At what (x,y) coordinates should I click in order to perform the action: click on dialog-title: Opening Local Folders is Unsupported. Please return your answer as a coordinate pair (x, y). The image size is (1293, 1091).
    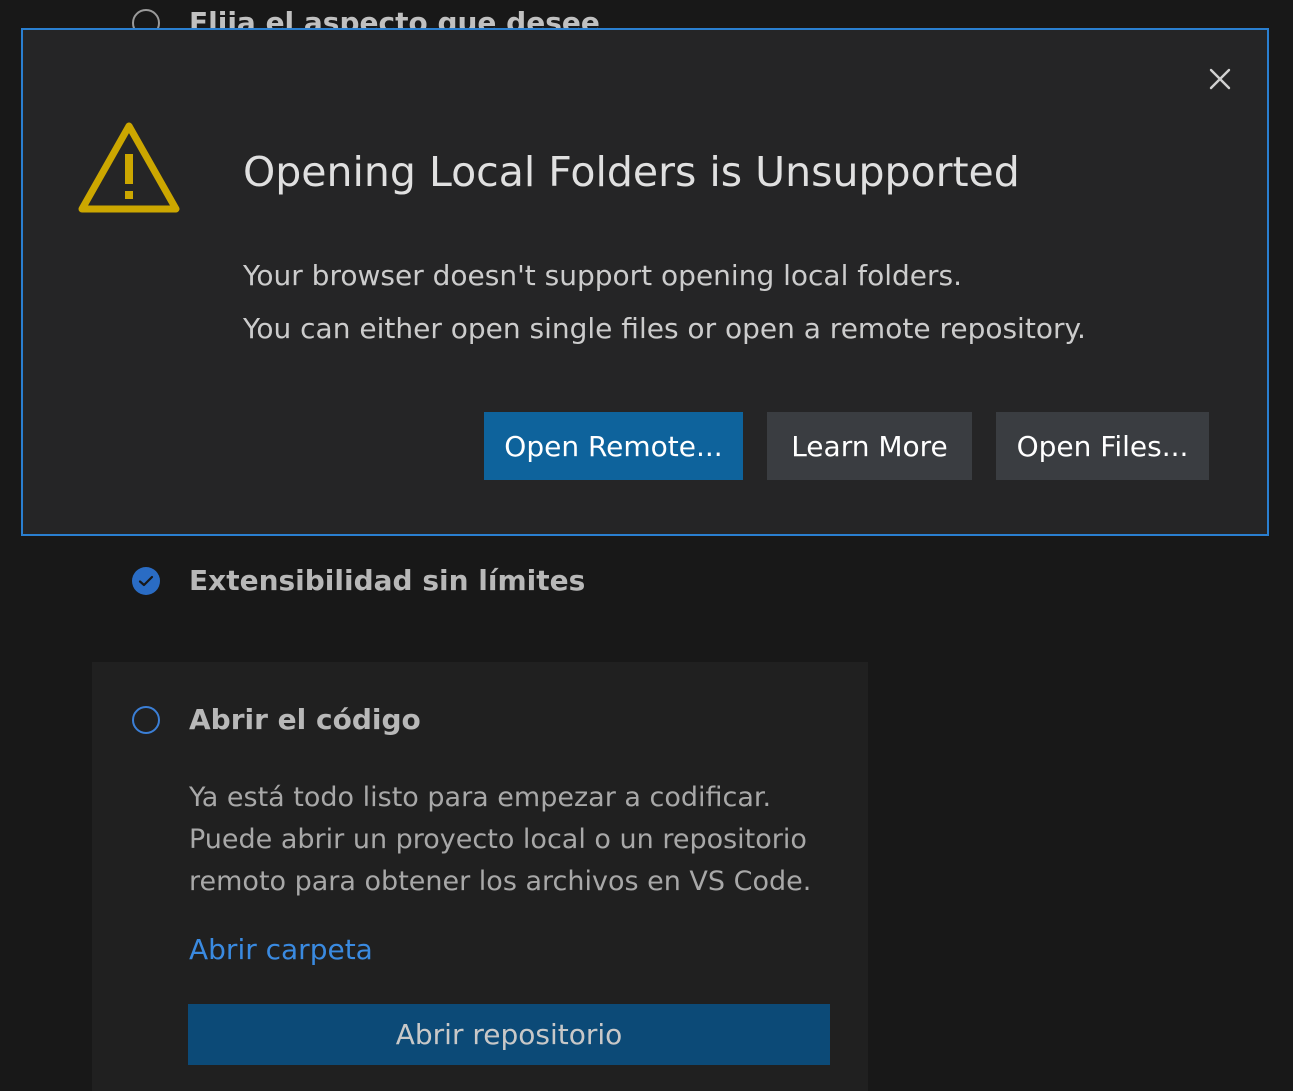
    Looking at the image, I should click on (631, 172).